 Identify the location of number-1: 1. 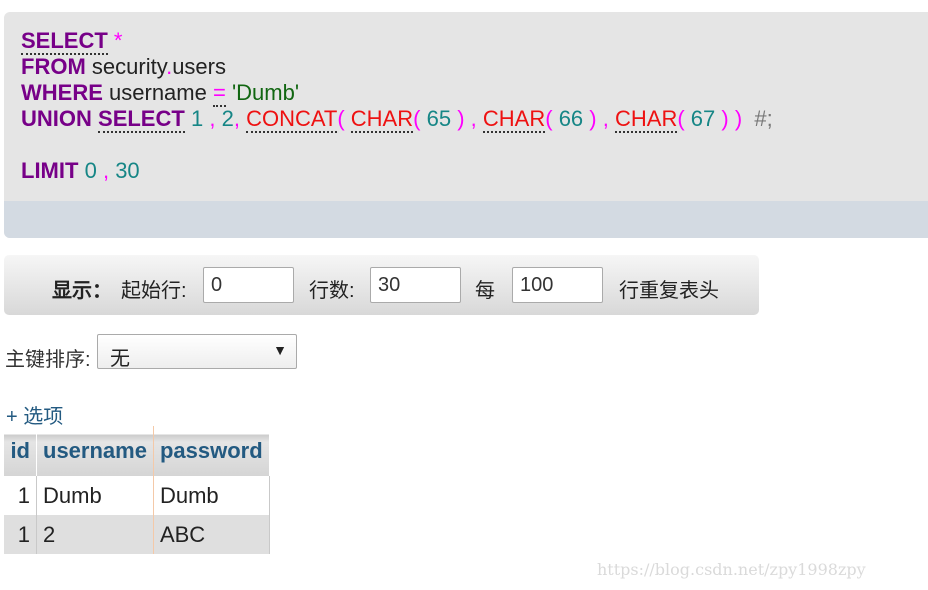
(197, 118).